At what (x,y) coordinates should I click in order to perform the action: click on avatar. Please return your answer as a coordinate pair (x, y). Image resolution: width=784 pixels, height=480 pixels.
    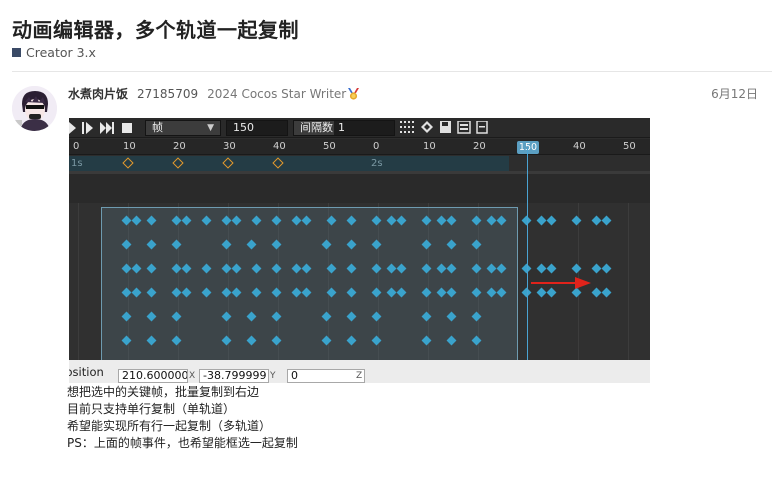
    Looking at the image, I should click on (34, 108).